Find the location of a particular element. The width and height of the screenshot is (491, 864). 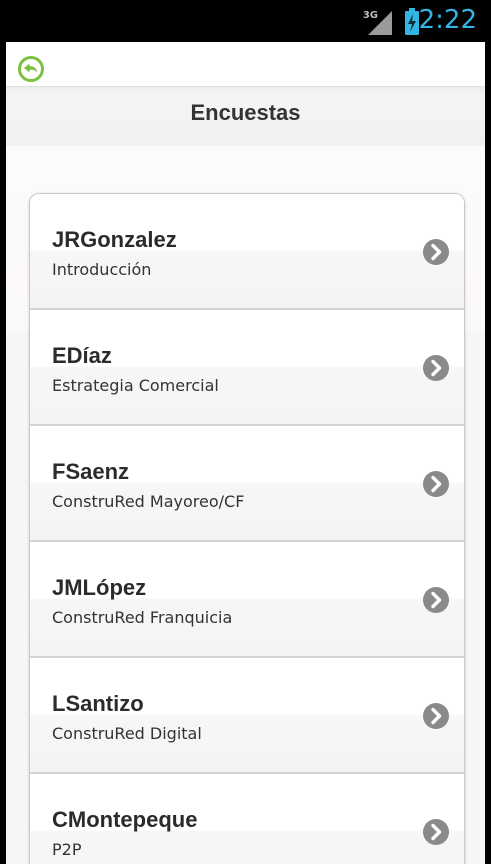

list-item: JMLópez ConstruRed Franquicia is located at coordinates (247, 600).